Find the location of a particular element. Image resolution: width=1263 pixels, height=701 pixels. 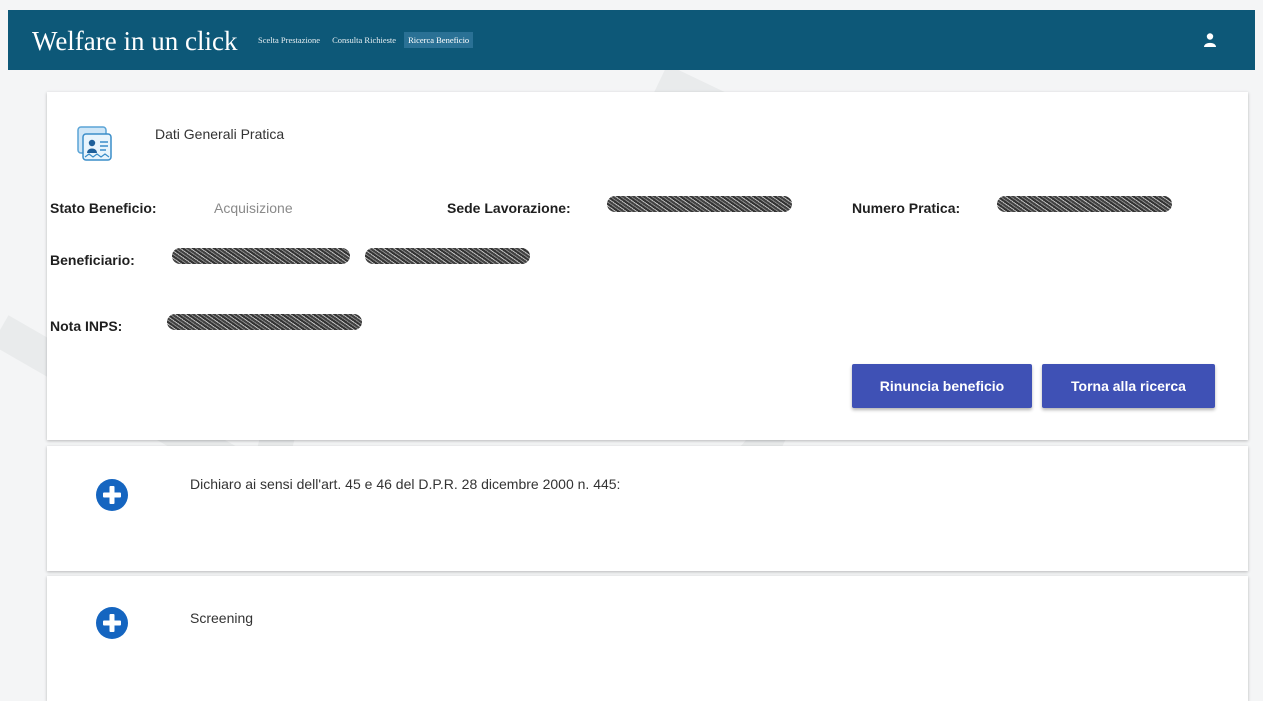

stato-beneficio-value: Acquisizione is located at coordinates (253, 208).